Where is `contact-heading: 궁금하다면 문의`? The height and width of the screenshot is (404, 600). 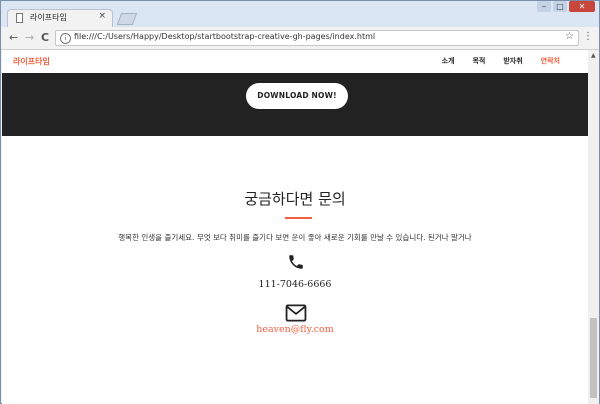
contact-heading: 궁금하다면 문의 is located at coordinates (295, 199).